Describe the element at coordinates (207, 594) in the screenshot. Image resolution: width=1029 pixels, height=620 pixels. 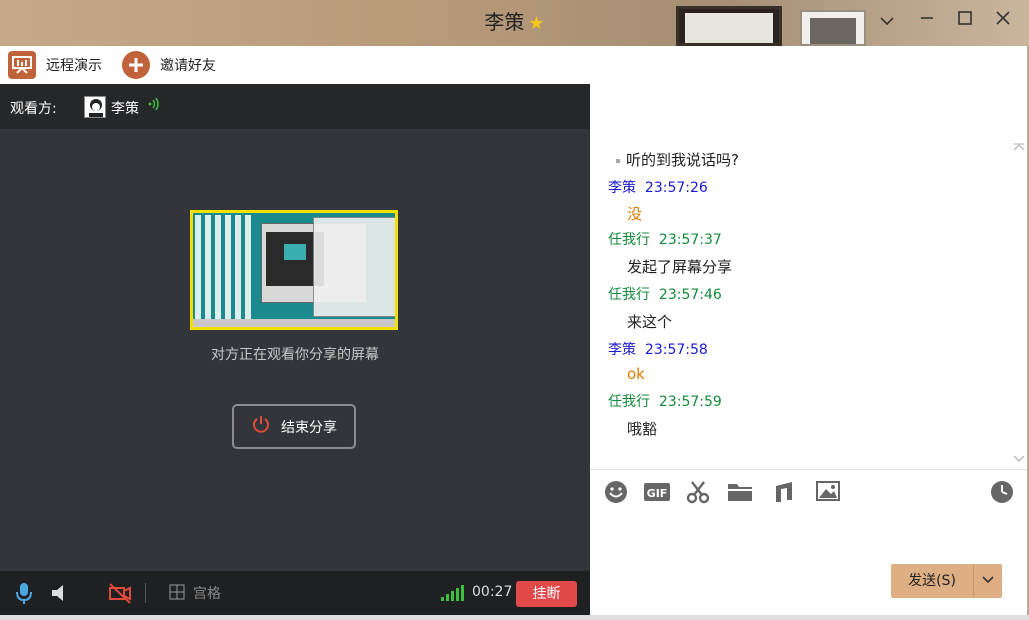
I see `grid-label: 宫格` at that location.